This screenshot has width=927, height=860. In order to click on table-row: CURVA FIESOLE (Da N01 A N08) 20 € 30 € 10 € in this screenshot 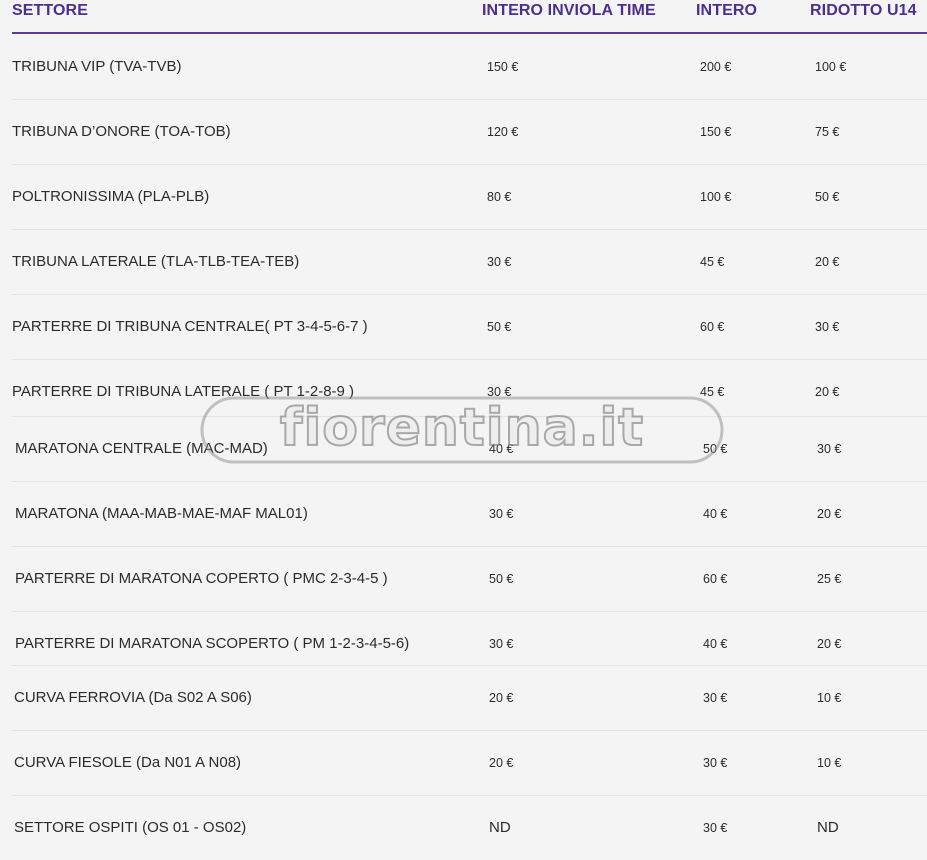, I will do `click(463, 764)`.